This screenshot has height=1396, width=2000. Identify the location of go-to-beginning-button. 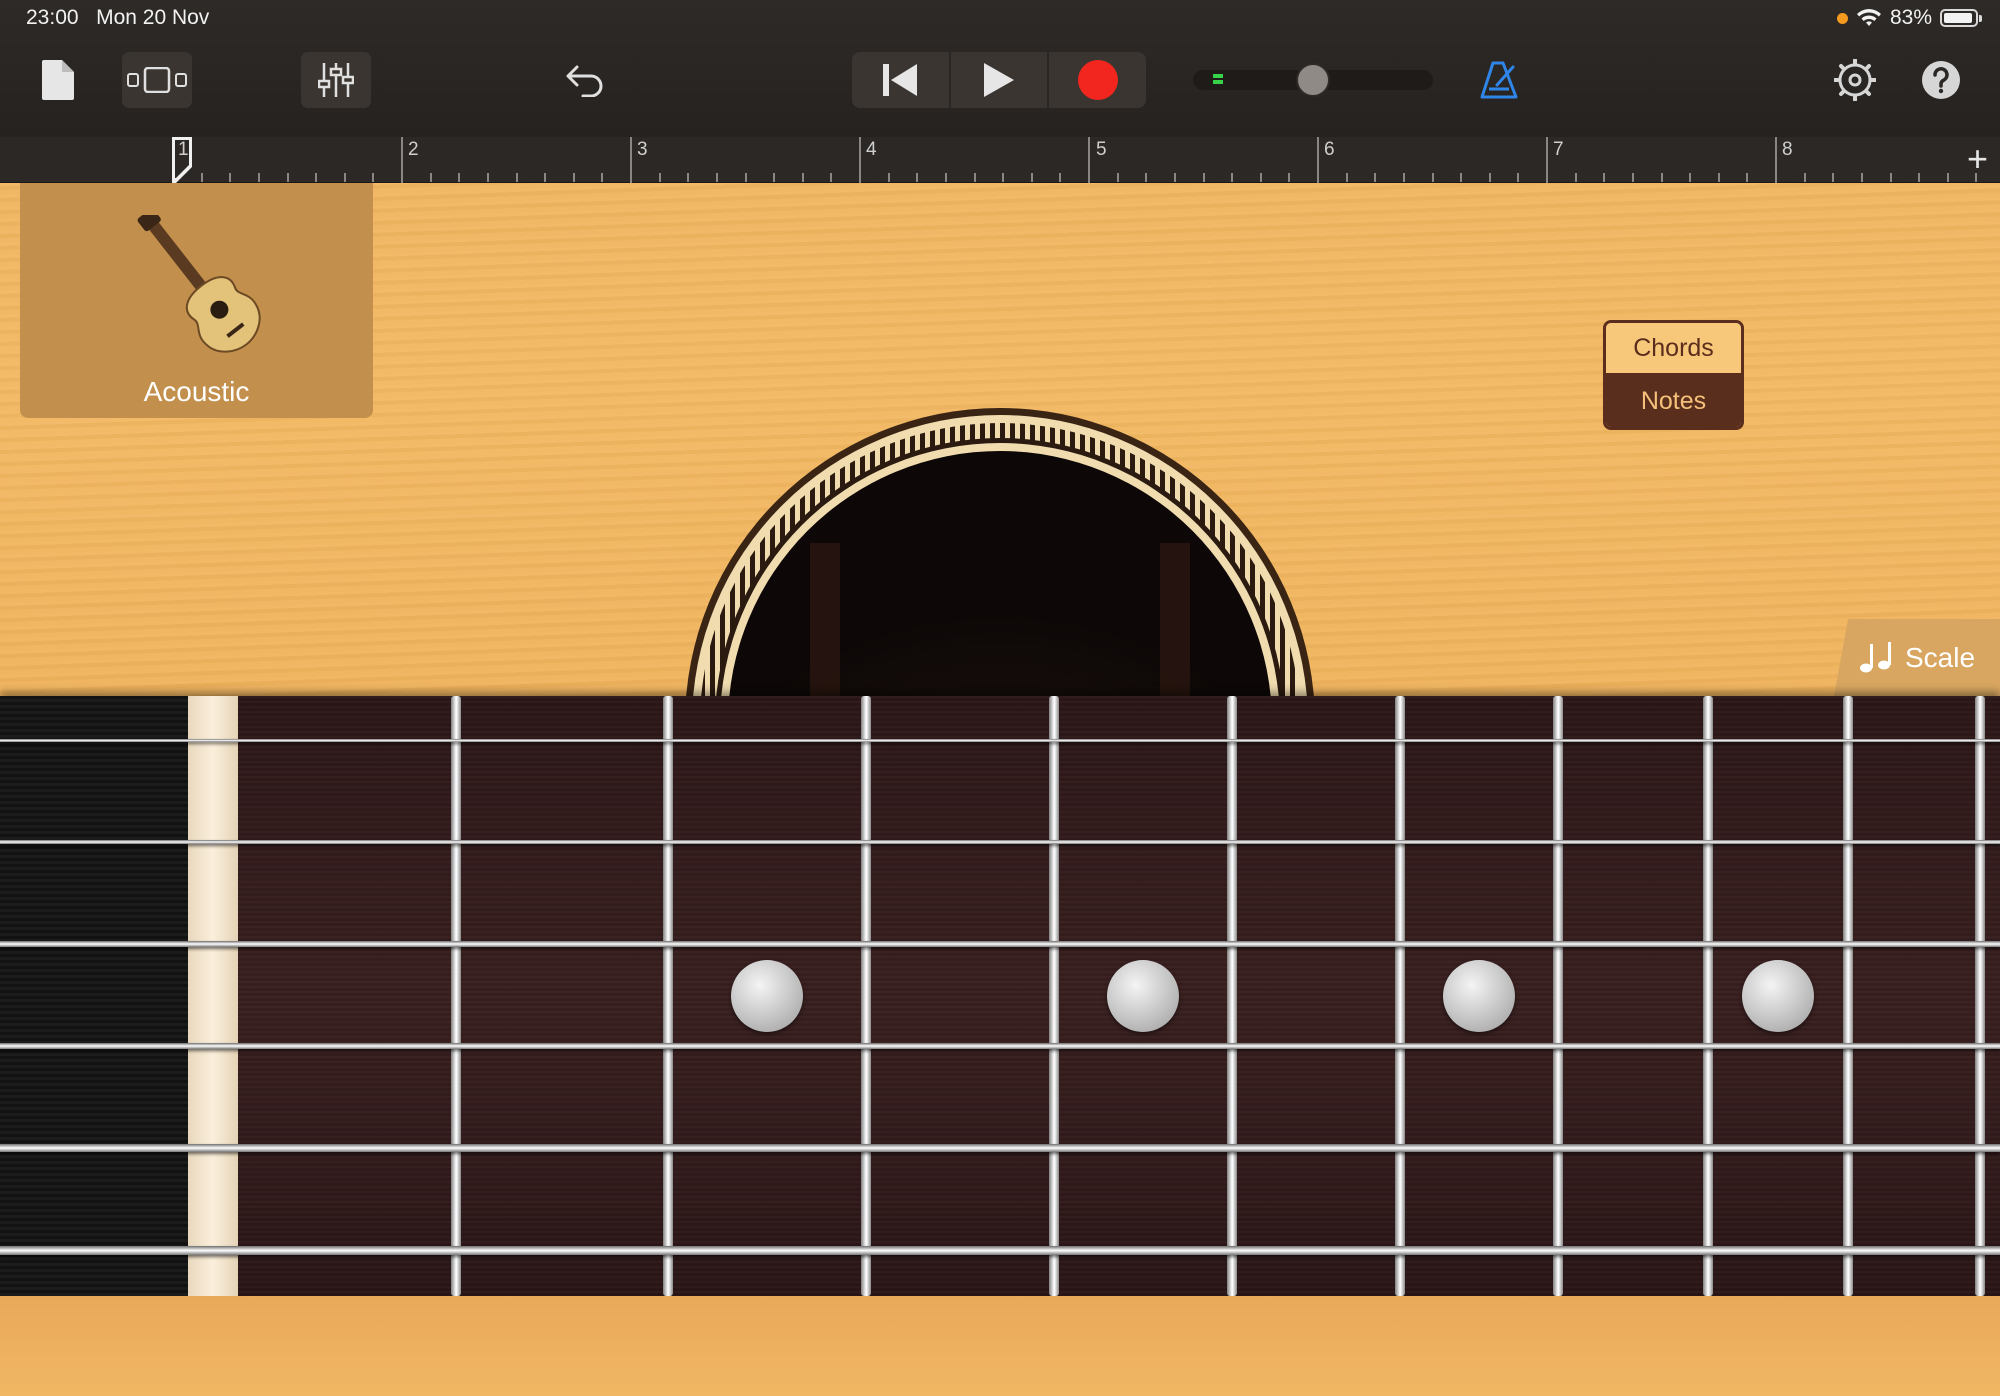
(901, 80).